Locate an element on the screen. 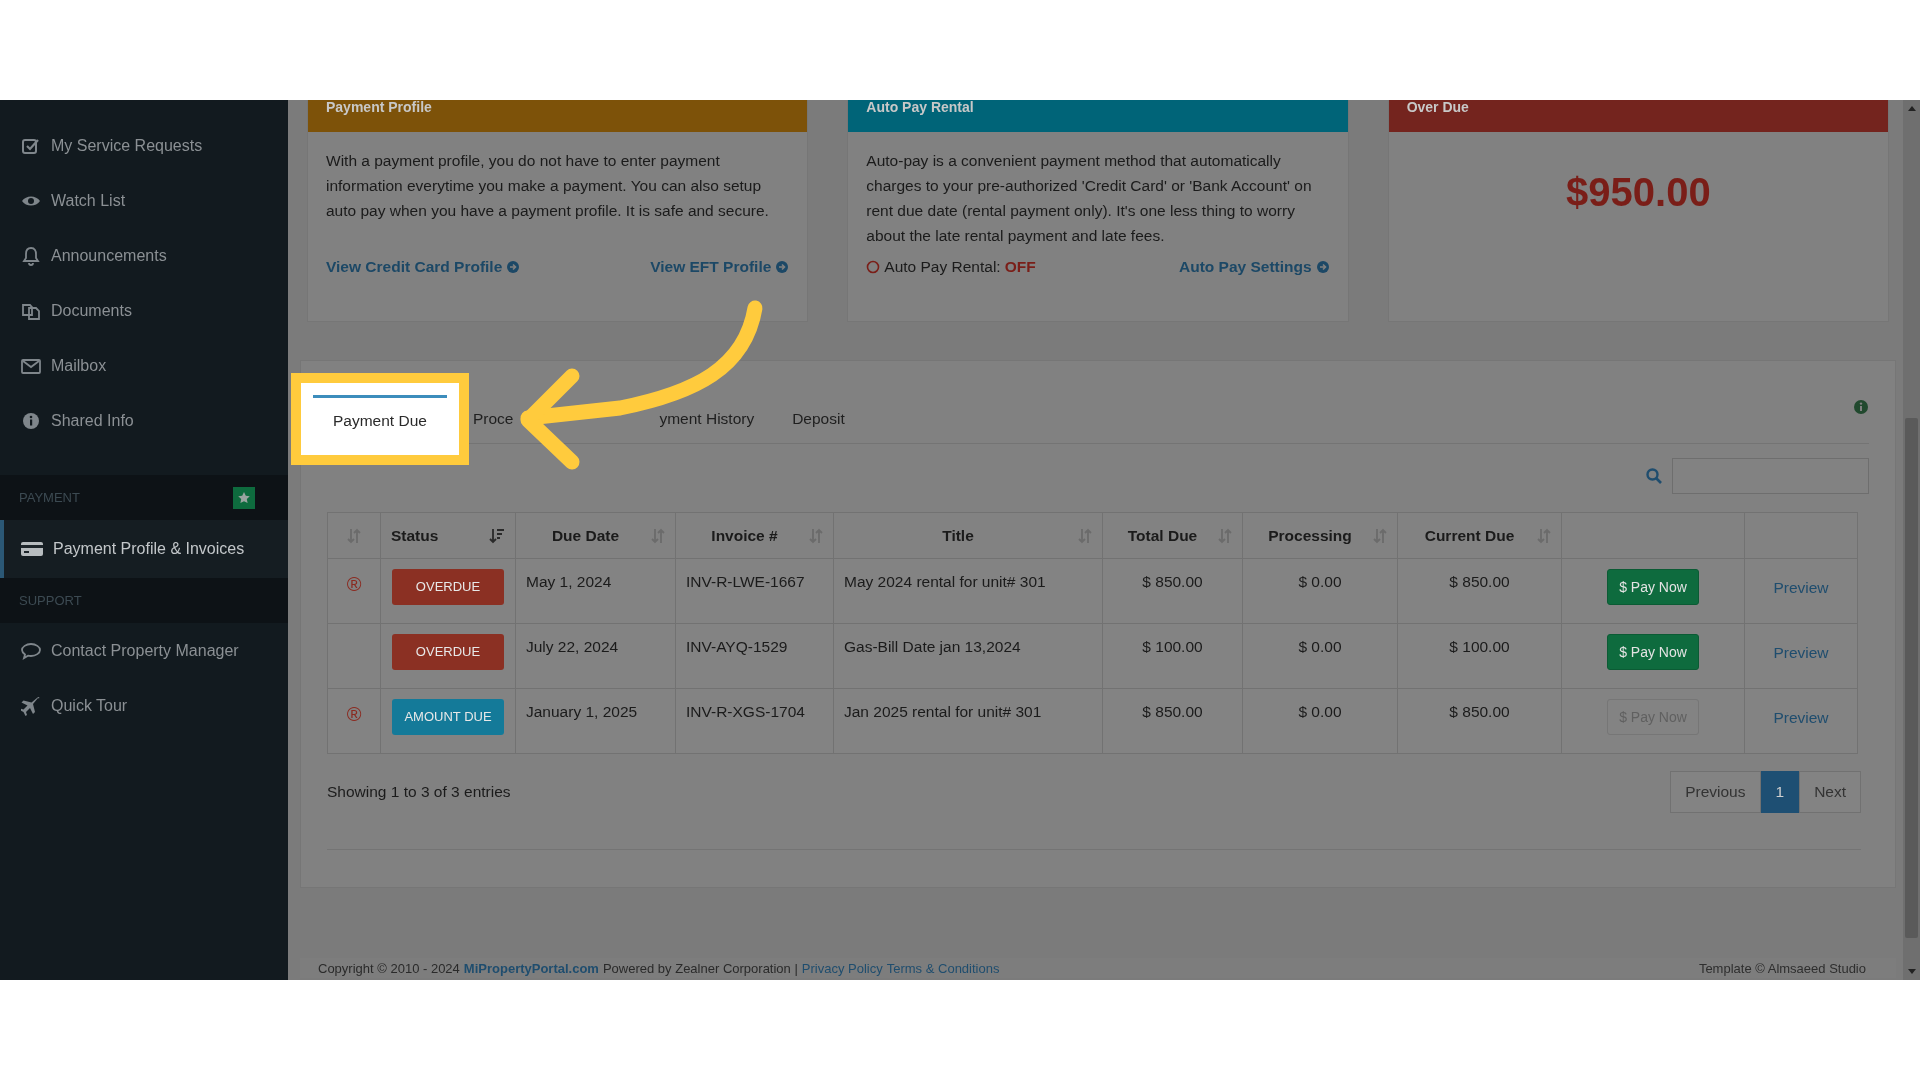 The height and width of the screenshot is (1080, 1920). speech-bubble-icon is located at coordinates (31, 650).